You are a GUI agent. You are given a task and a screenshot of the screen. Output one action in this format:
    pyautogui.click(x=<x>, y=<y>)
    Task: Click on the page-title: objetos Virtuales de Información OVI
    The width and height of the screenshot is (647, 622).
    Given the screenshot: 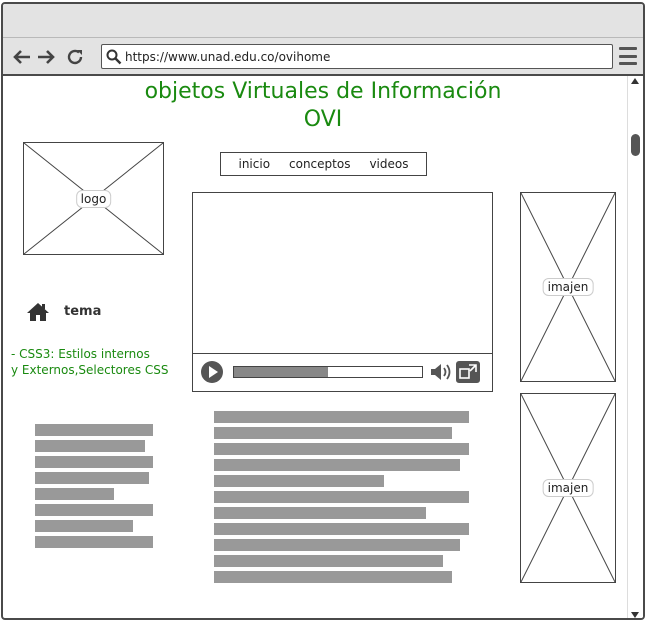 What is the action you would take?
    pyautogui.click(x=323, y=106)
    